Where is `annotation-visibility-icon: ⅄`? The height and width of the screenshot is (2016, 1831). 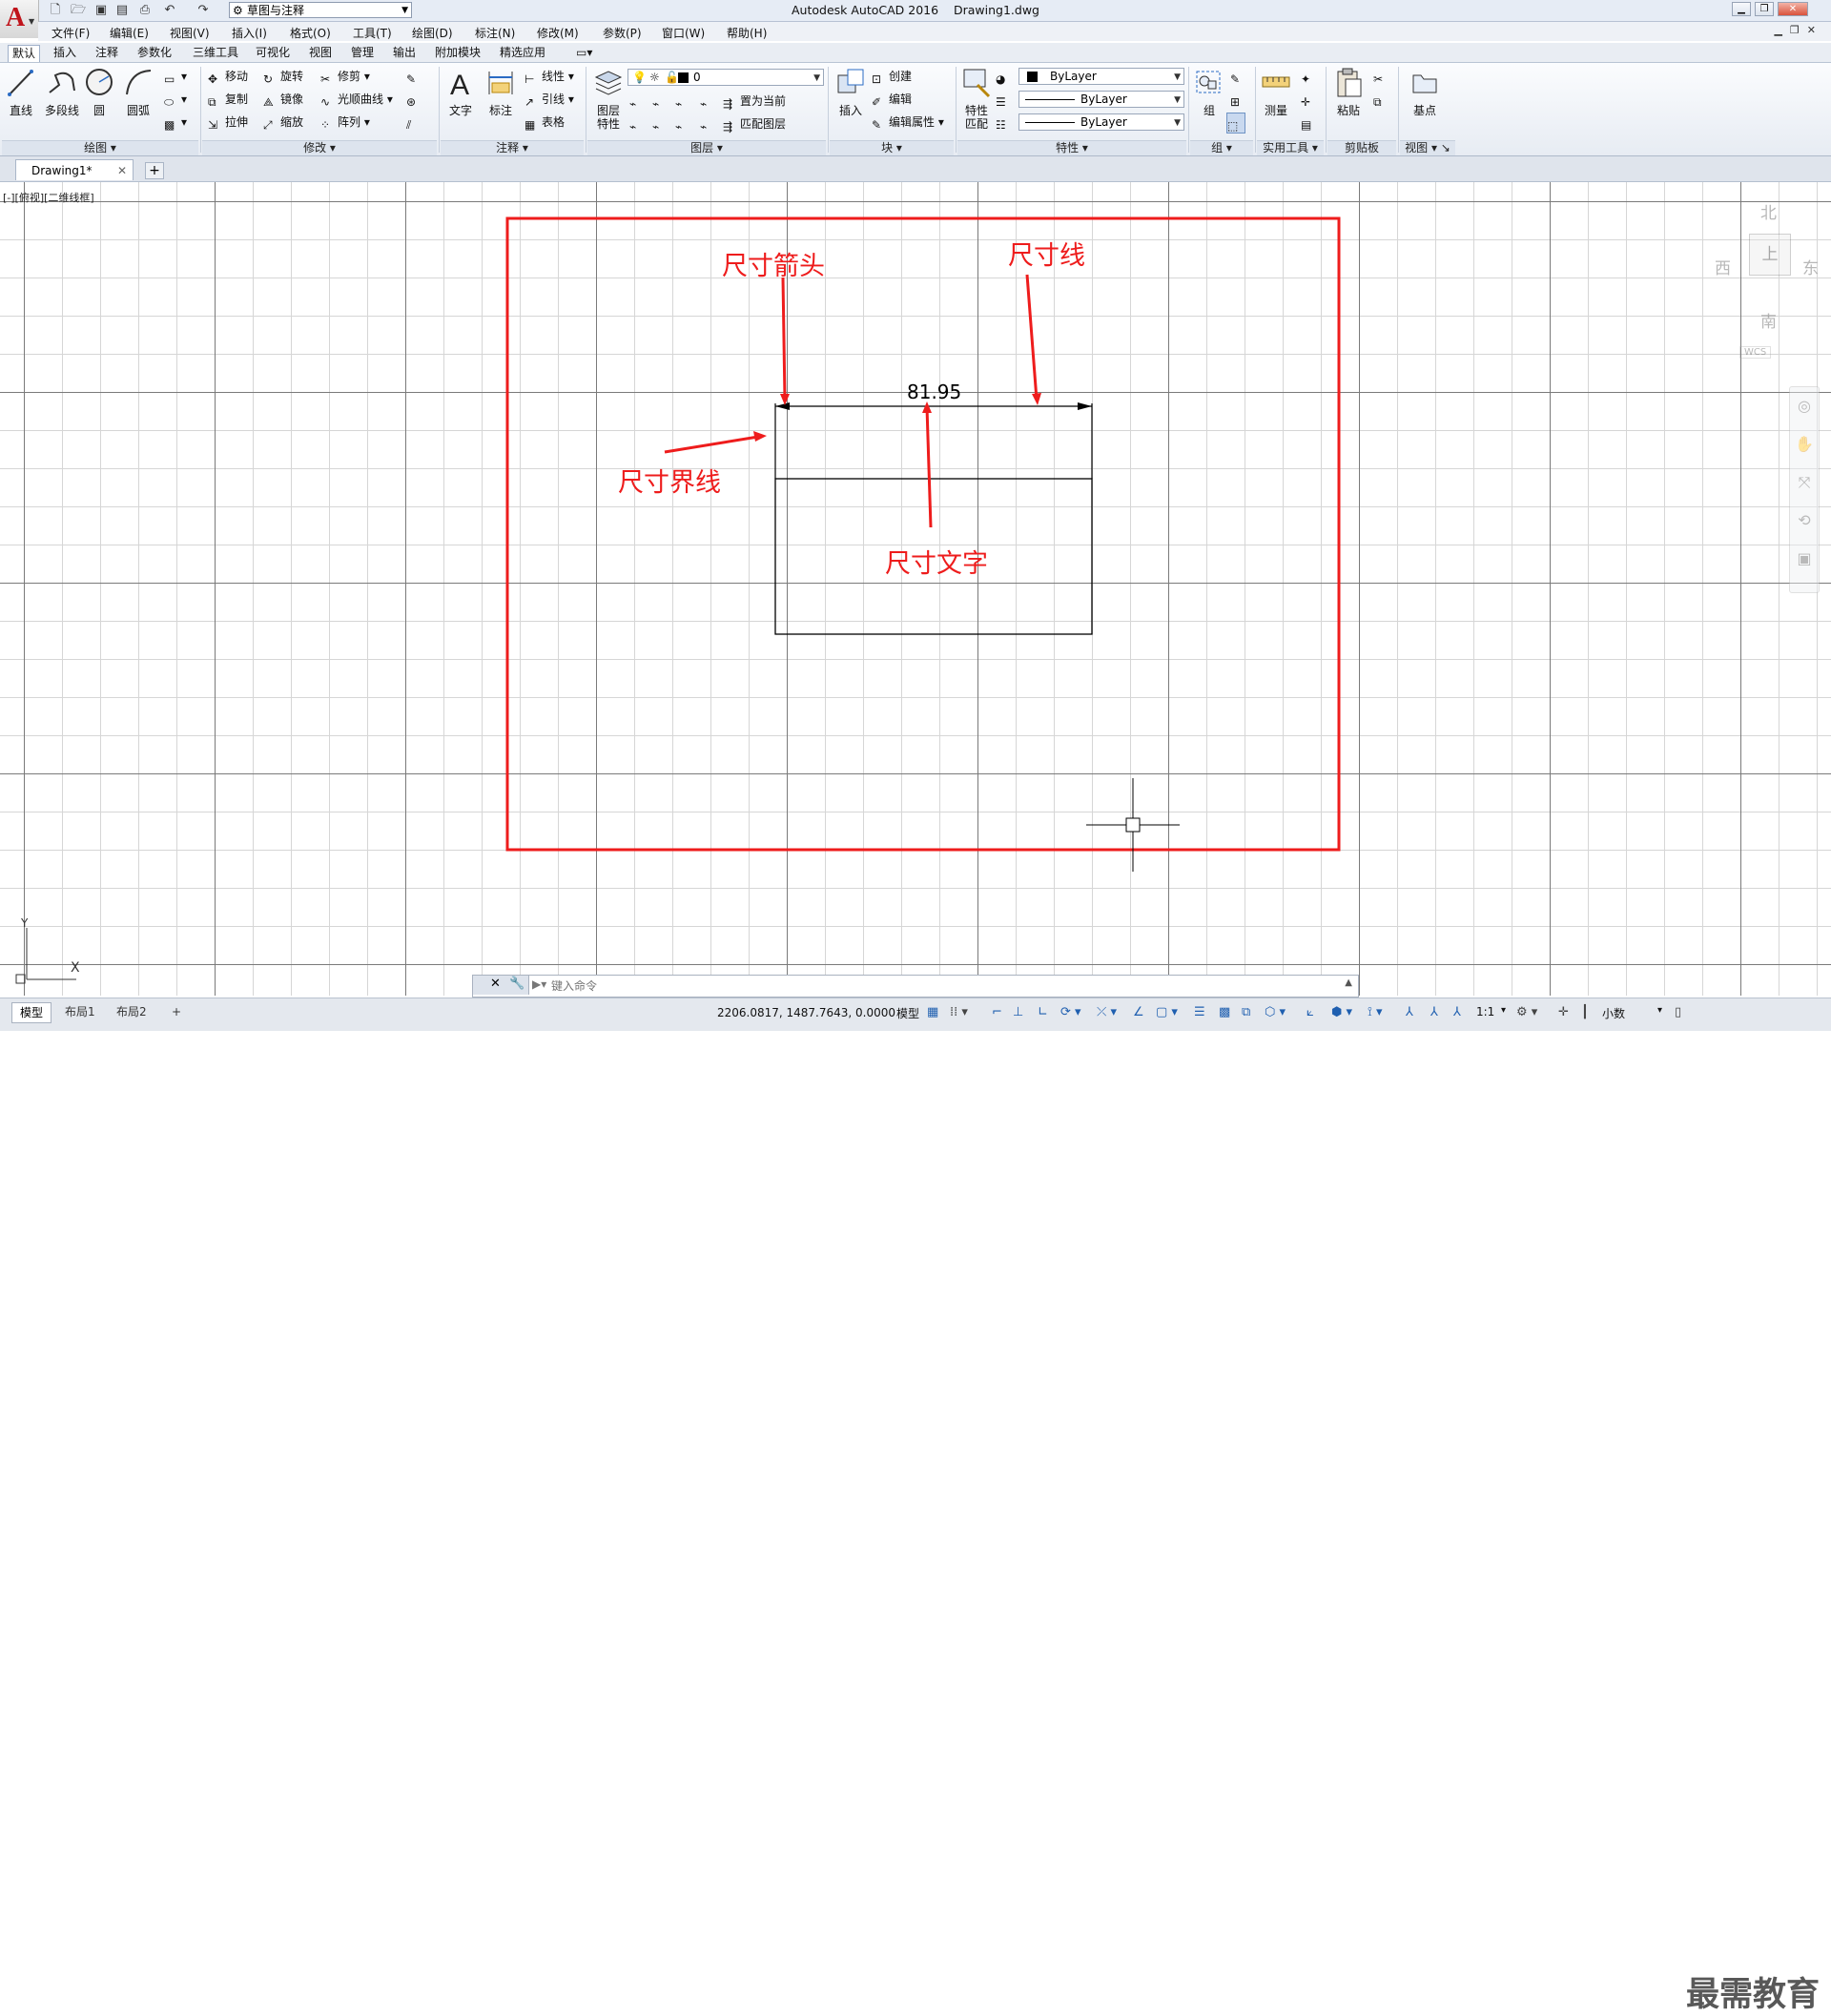
annotation-visibility-icon: ⅄ is located at coordinates (1409, 1012).